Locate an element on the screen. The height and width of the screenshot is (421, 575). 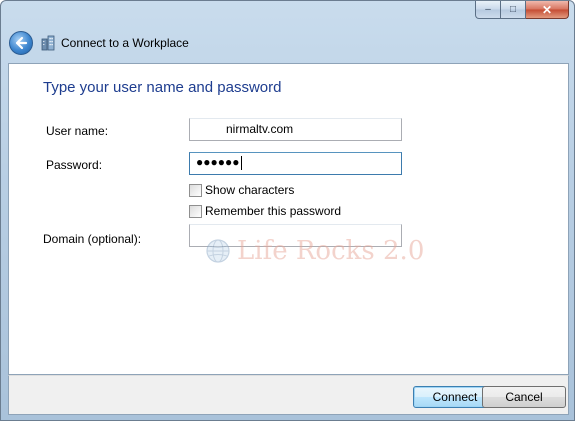
password-value: ●●●●●● is located at coordinates (219, 162).